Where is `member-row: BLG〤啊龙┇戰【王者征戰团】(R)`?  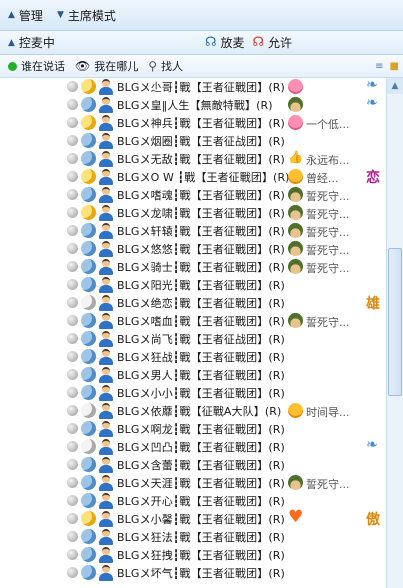 member-row: BLG〤啊龙┇戰【王者征戰团】(R) is located at coordinates (193, 429).